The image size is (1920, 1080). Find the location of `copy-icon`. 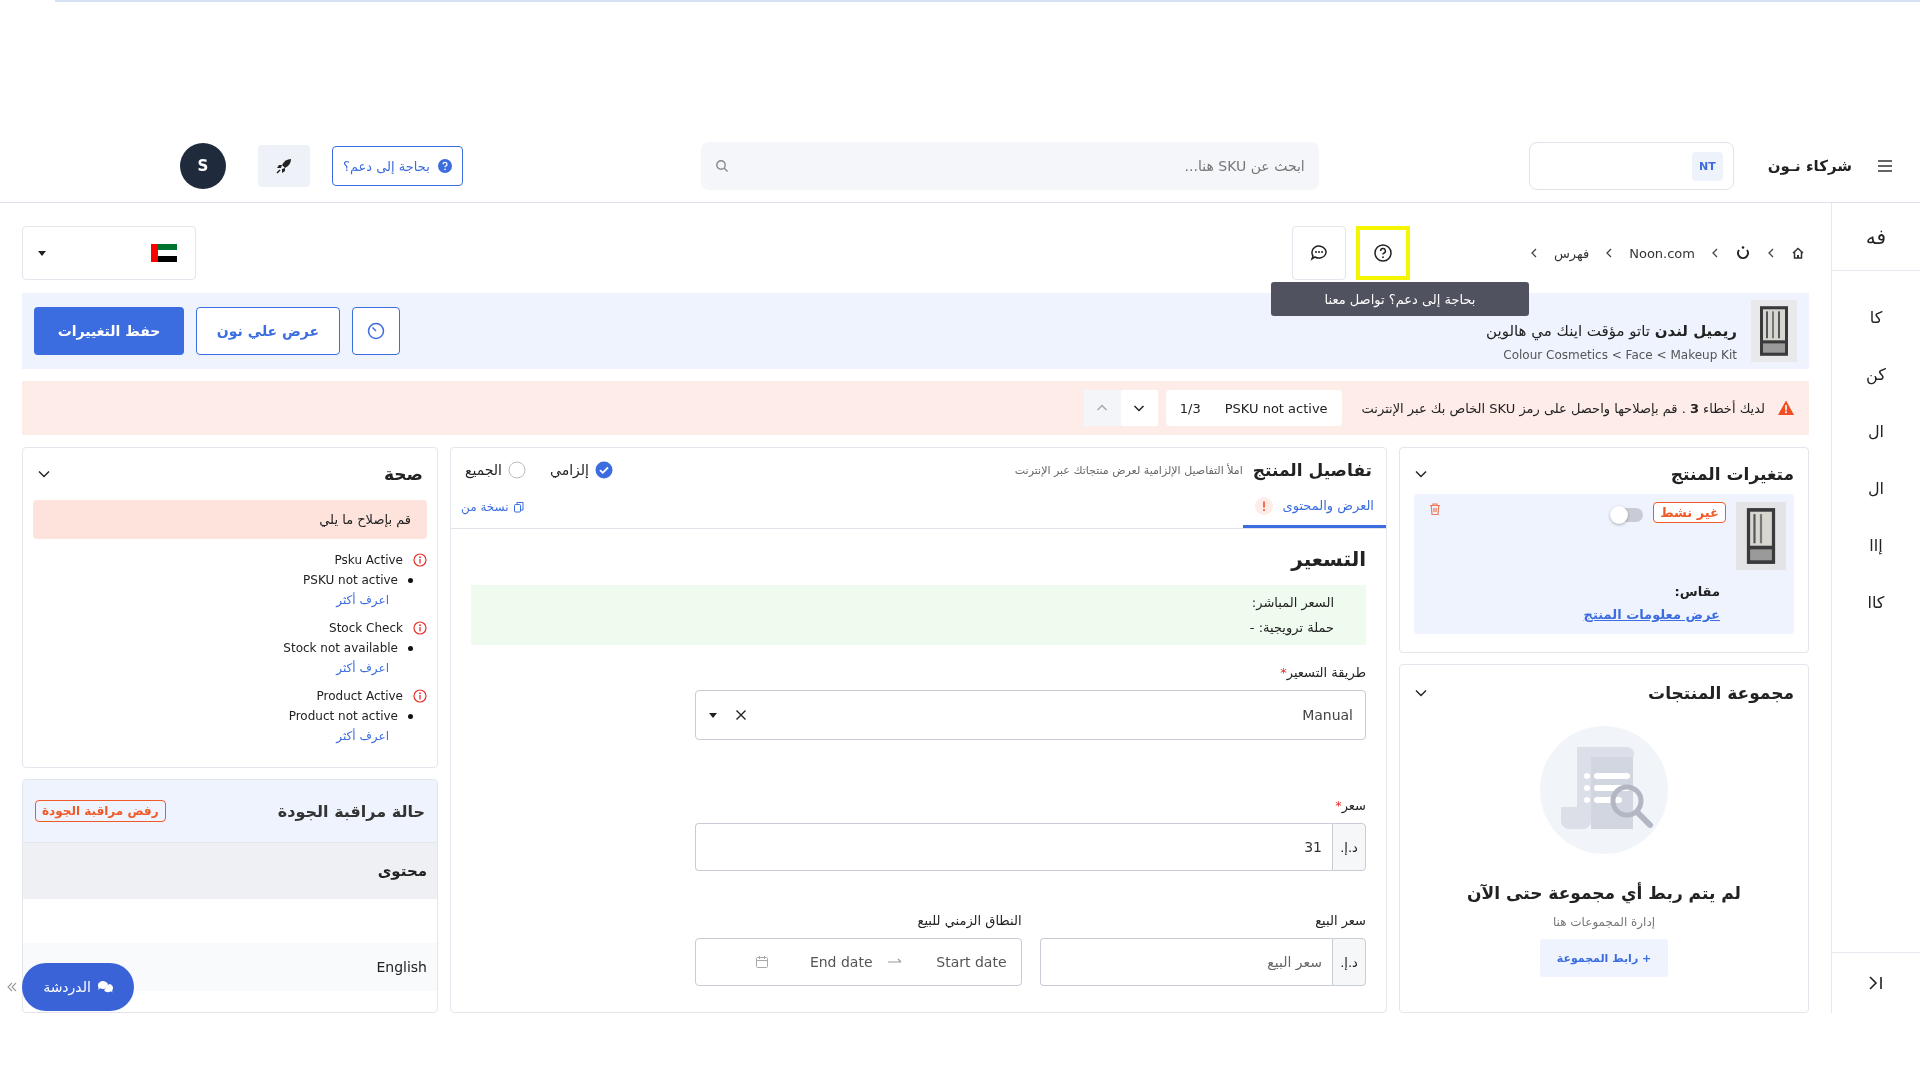

copy-icon is located at coordinates (518, 507).